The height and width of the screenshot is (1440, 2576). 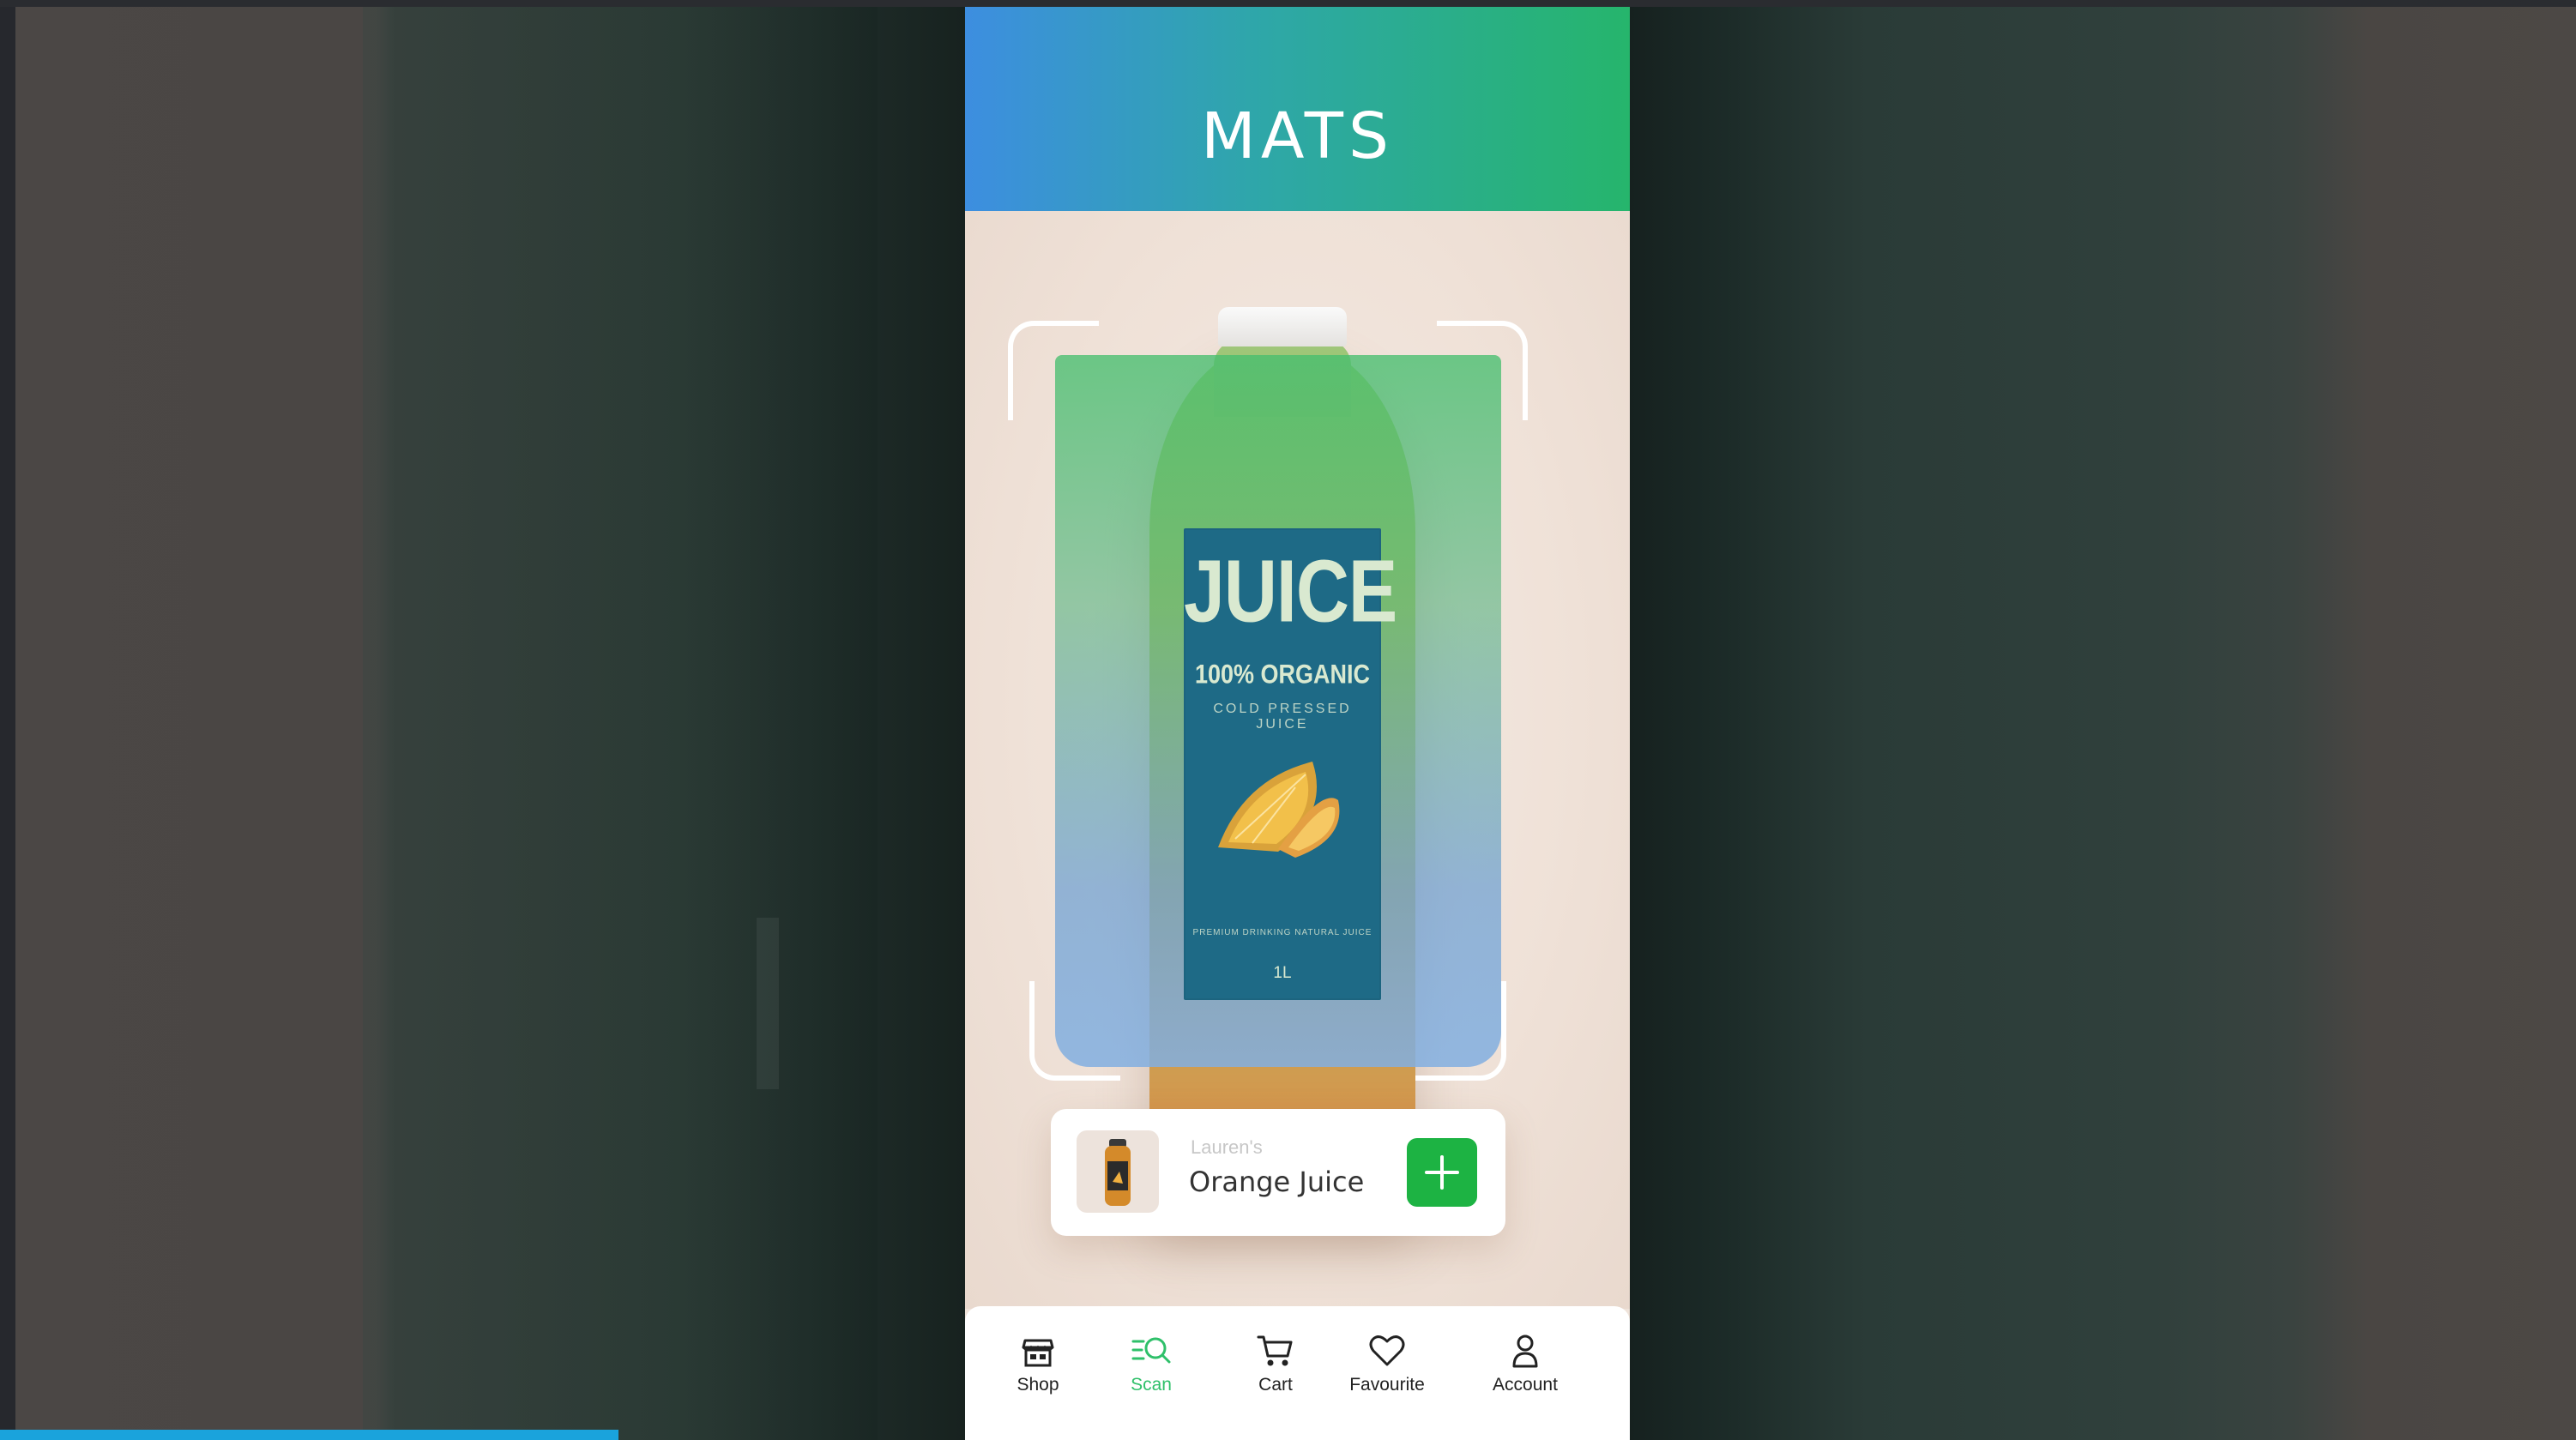 What do you see at coordinates (1297, 136) in the screenshot?
I see `app-title: MATS` at bounding box center [1297, 136].